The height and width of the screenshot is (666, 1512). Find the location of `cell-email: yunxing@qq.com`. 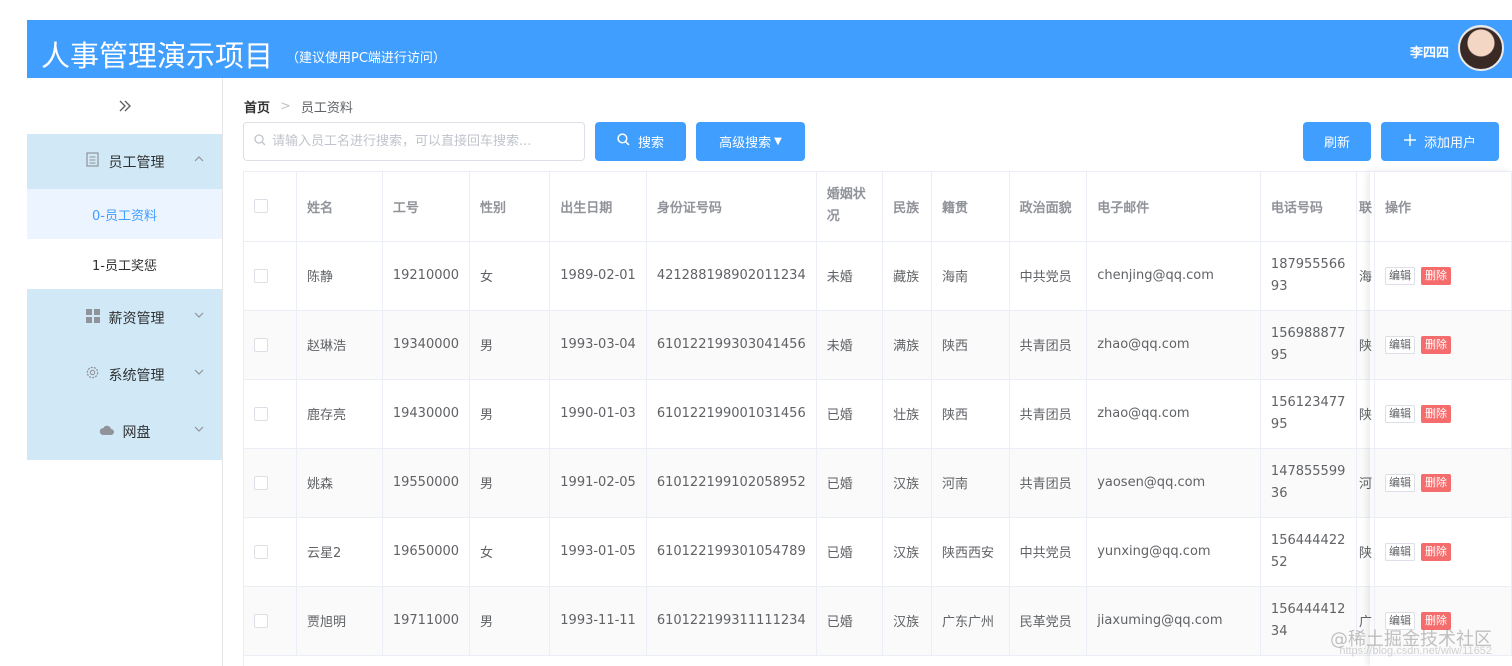

cell-email: yunxing@qq.com is located at coordinates (1173, 552).